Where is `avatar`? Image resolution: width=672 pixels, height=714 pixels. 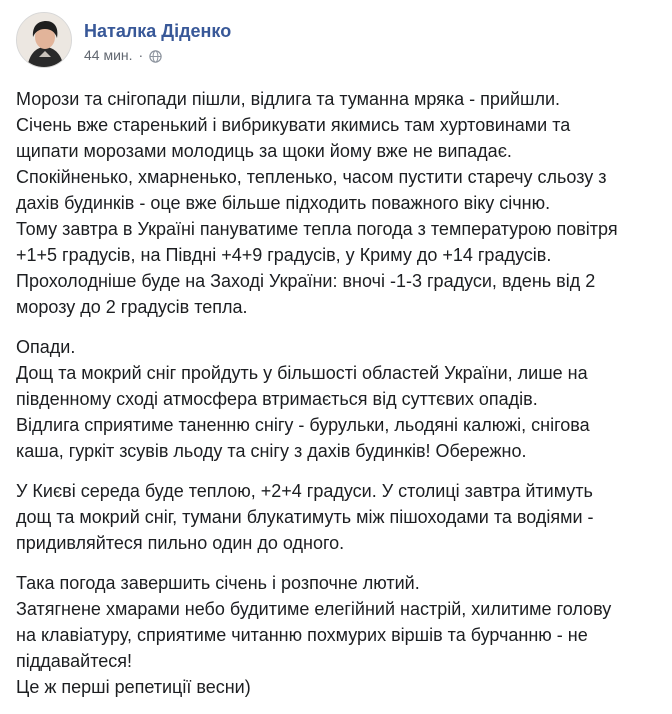 avatar is located at coordinates (44, 40).